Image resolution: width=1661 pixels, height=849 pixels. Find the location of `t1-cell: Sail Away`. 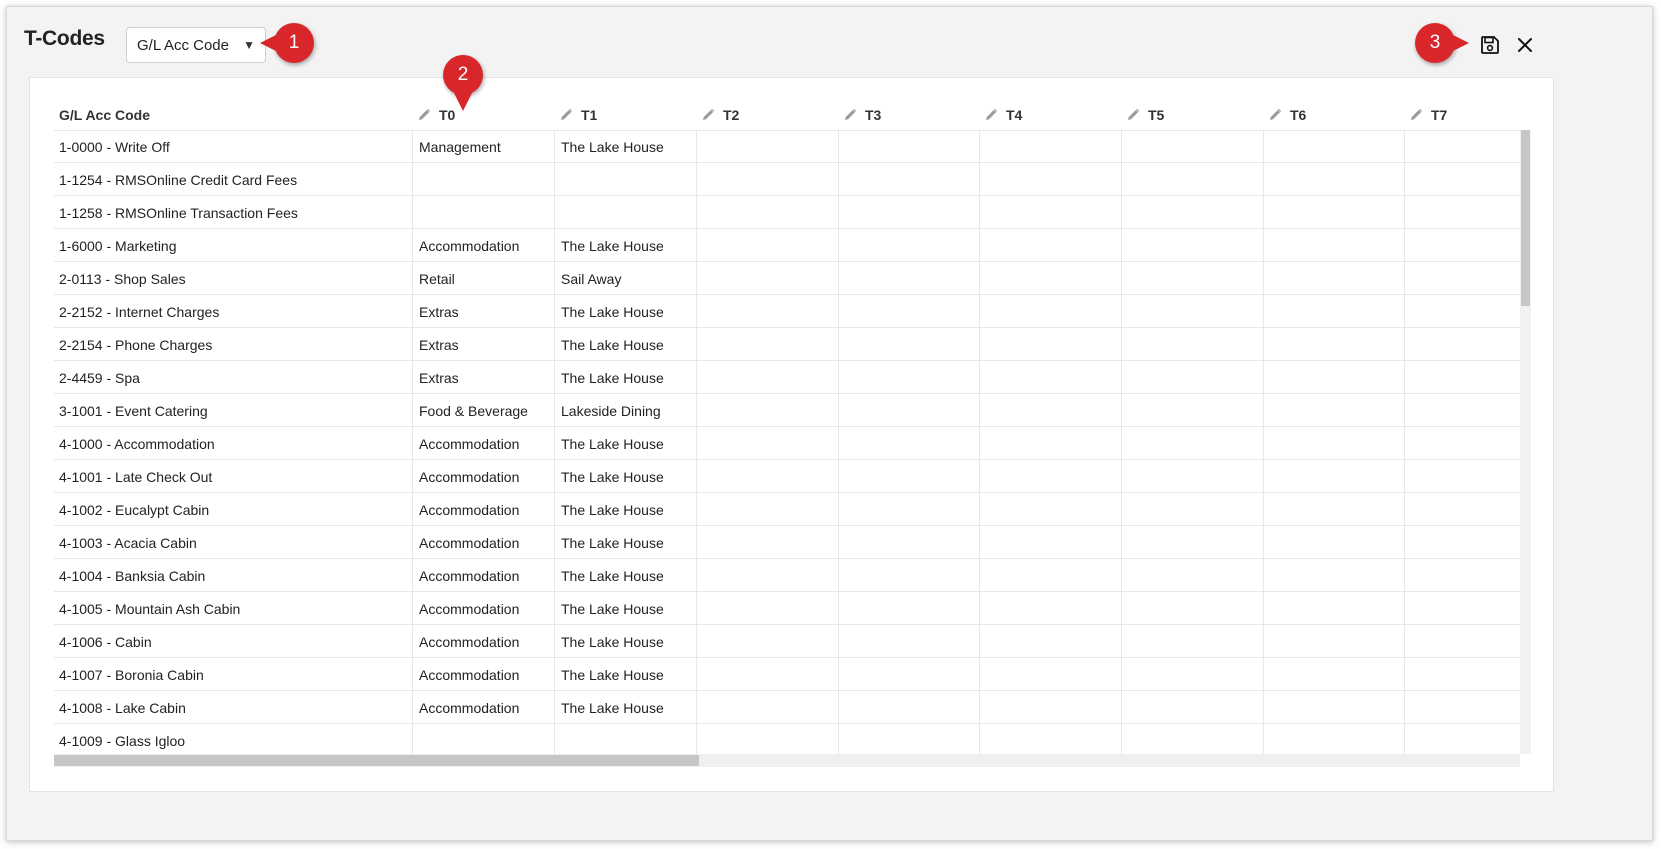

t1-cell: Sail Away is located at coordinates (625, 278).